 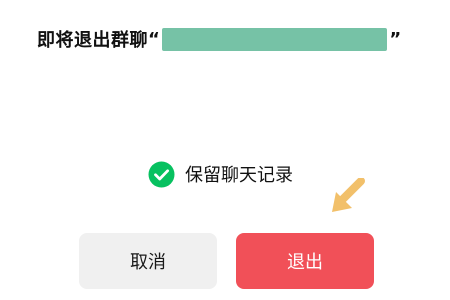 I want to click on close-quote: ”, so click(x=395, y=39).